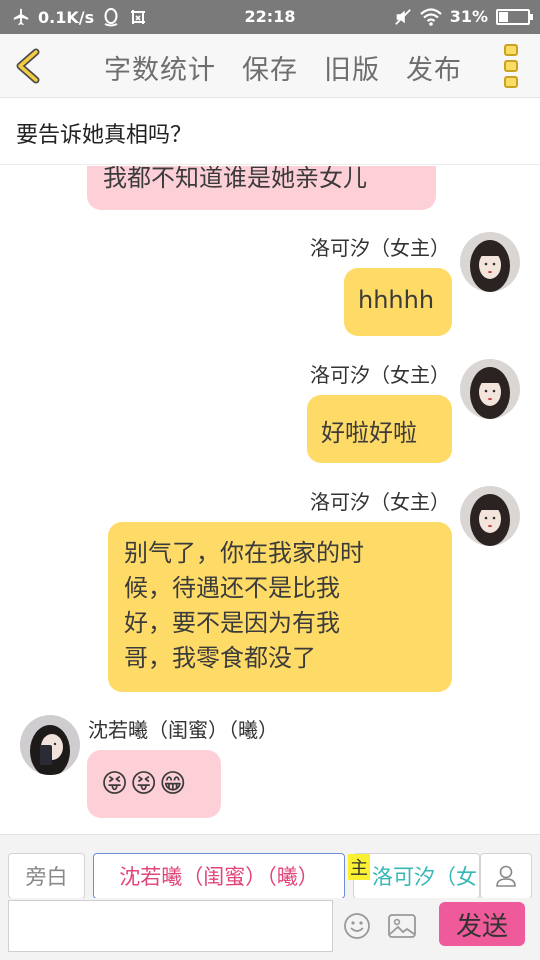 The width and height of the screenshot is (540, 960). What do you see at coordinates (352, 67) in the screenshot?
I see `old-version-button: 旧版` at bounding box center [352, 67].